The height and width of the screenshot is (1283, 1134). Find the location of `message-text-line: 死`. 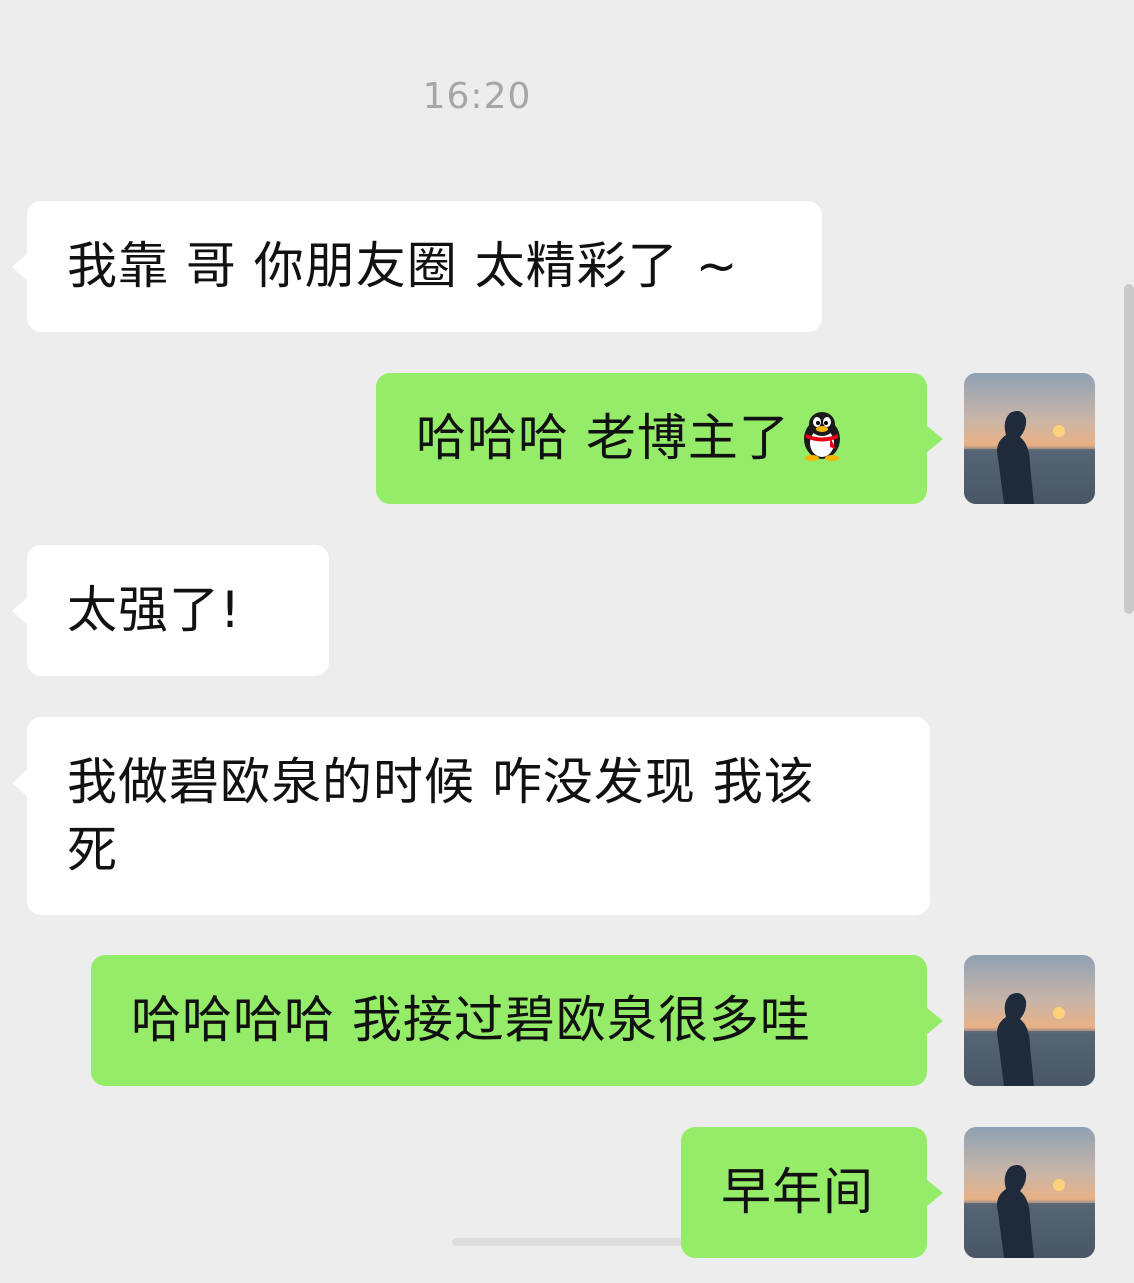

message-text-line: 死 is located at coordinates (92, 850).